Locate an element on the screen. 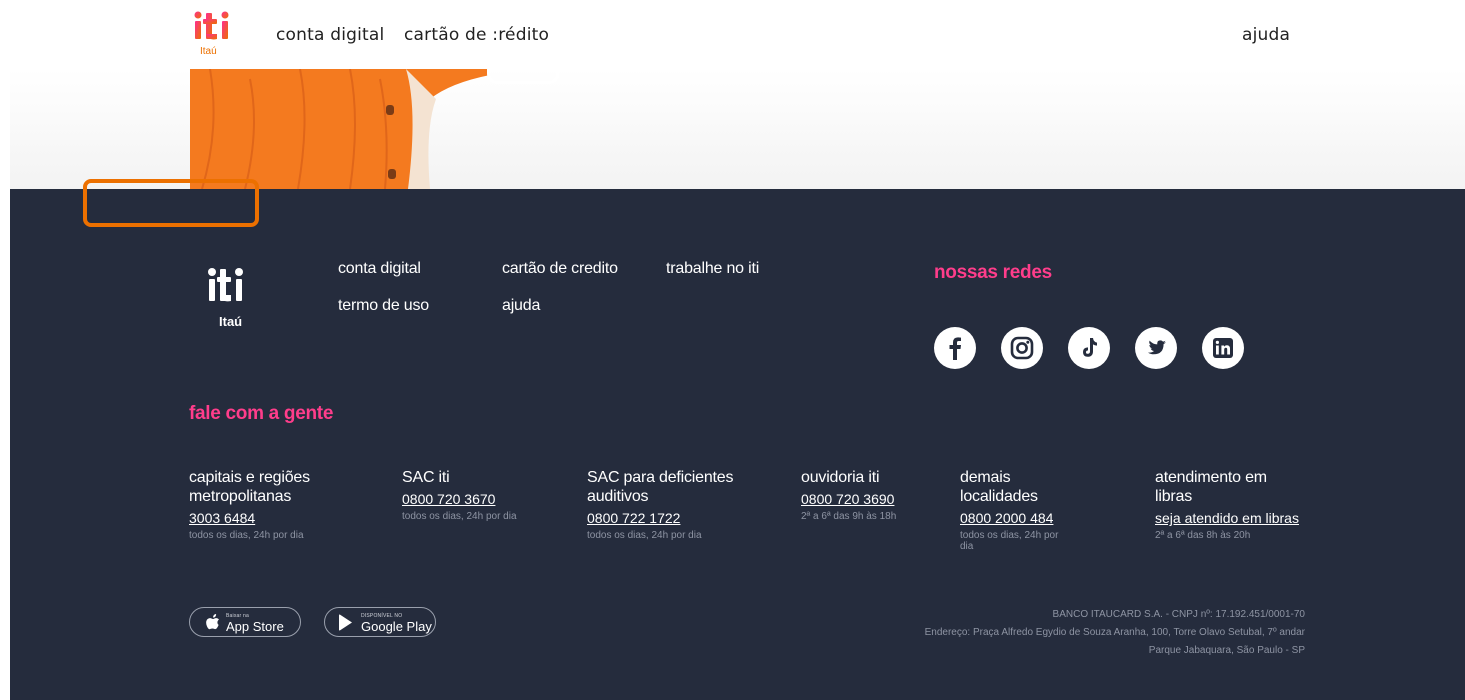  footer-link-trabalhe: trabalhe no iti is located at coordinates (712, 269).